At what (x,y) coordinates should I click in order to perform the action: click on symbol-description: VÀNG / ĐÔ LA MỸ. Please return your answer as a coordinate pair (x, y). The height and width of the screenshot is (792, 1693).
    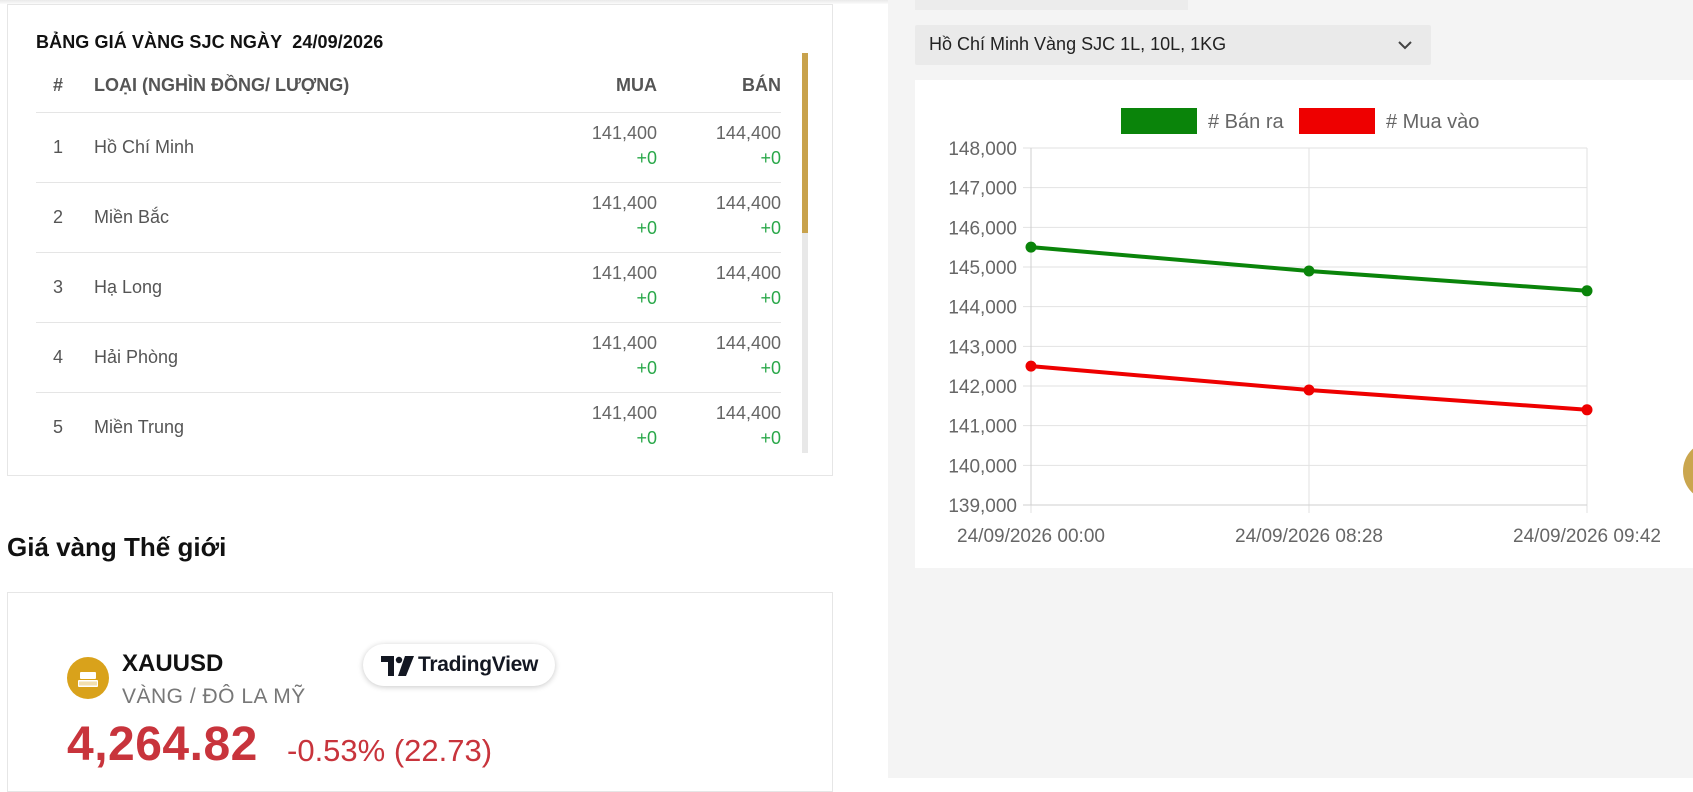
    Looking at the image, I should click on (214, 696).